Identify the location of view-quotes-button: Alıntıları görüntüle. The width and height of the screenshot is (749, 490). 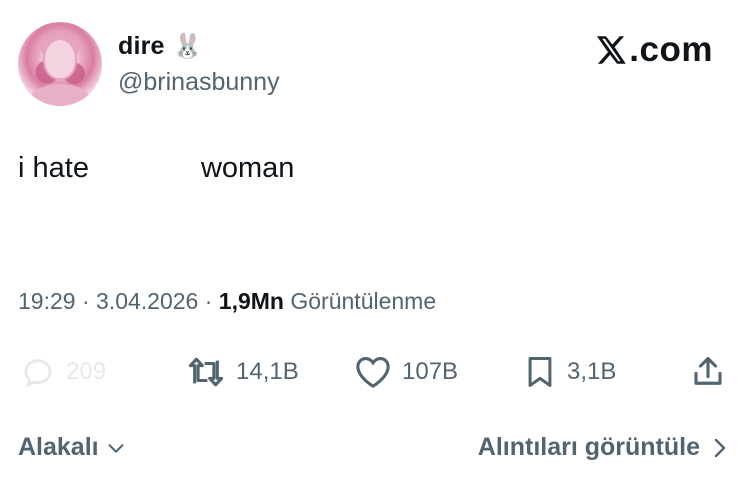
(604, 447).